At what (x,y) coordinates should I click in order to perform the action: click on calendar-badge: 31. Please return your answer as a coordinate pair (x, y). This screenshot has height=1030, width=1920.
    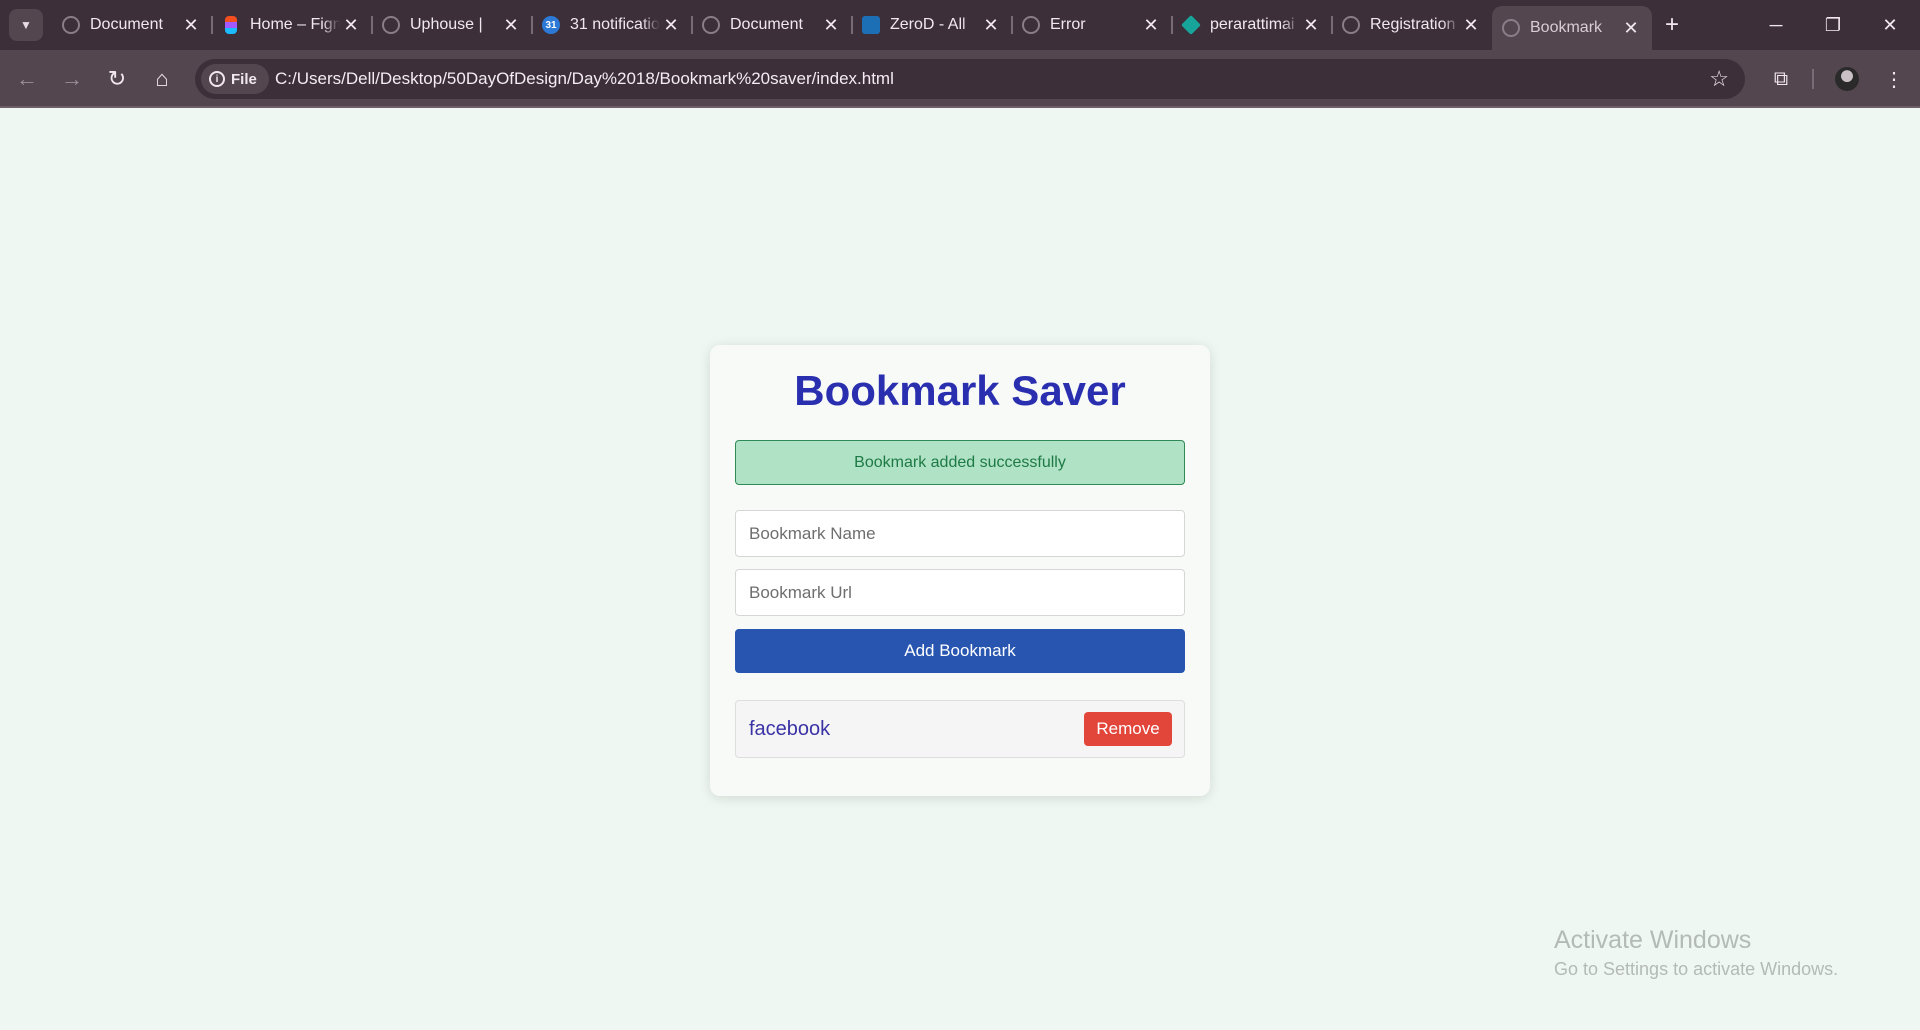
    Looking at the image, I should click on (551, 25).